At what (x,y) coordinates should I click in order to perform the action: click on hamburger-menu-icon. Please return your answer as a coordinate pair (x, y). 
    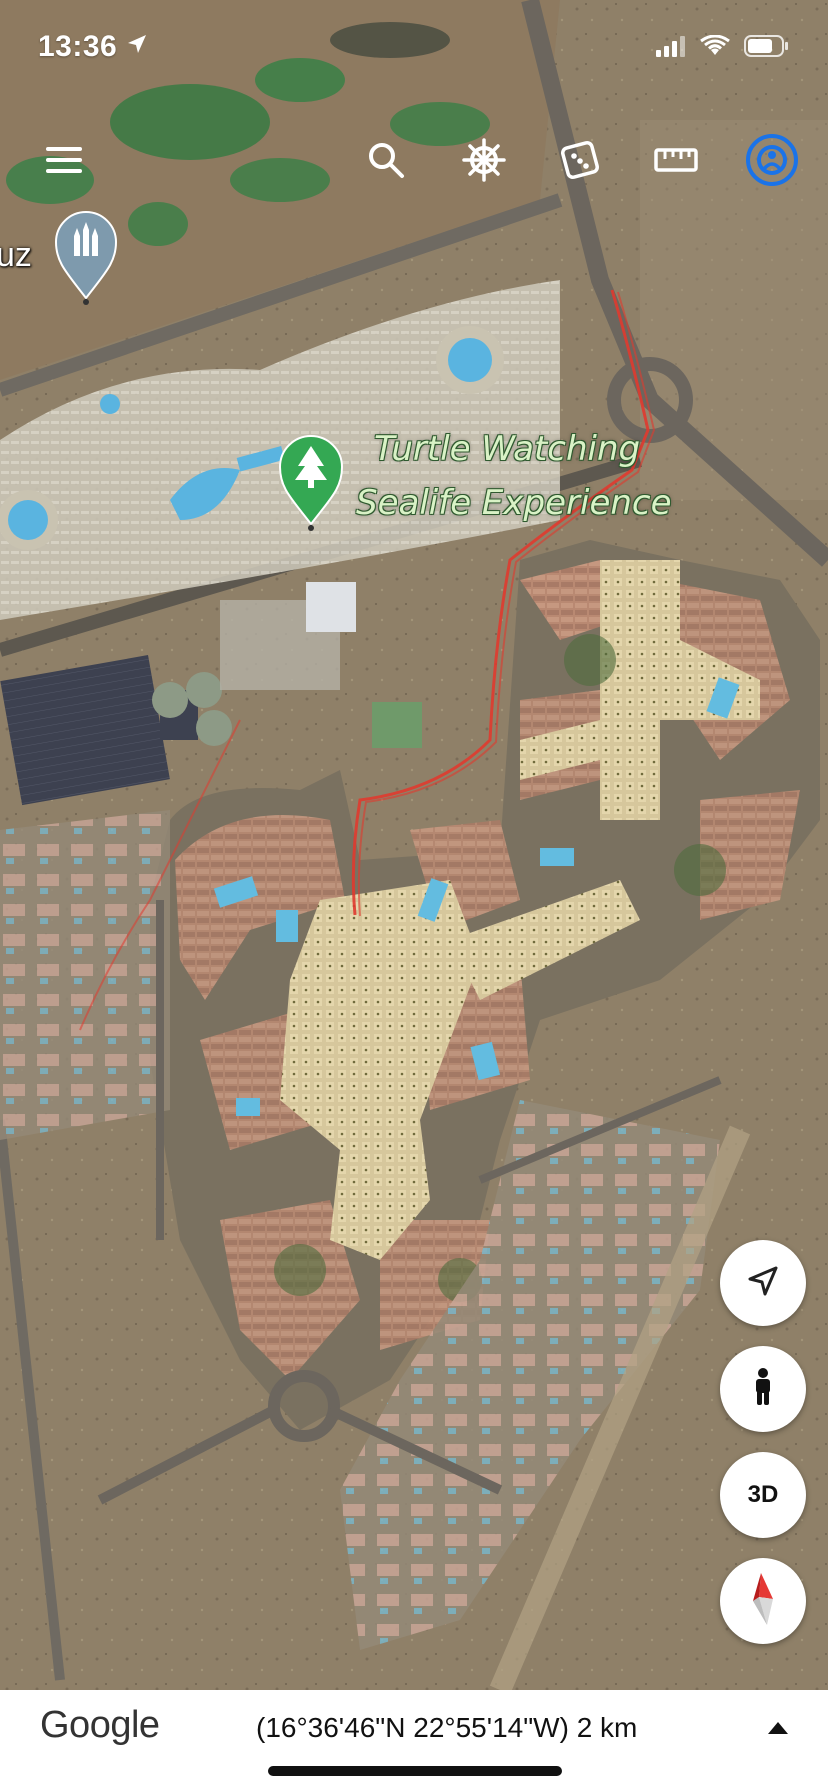
    Looking at the image, I should click on (64, 162).